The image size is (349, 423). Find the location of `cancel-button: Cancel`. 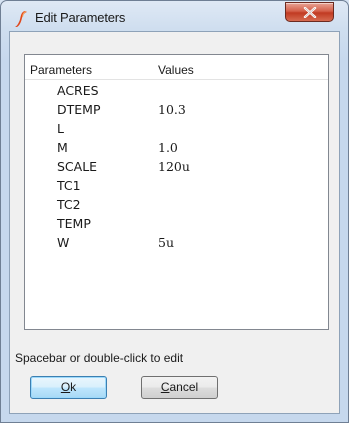

cancel-button: Cancel is located at coordinates (179, 387).